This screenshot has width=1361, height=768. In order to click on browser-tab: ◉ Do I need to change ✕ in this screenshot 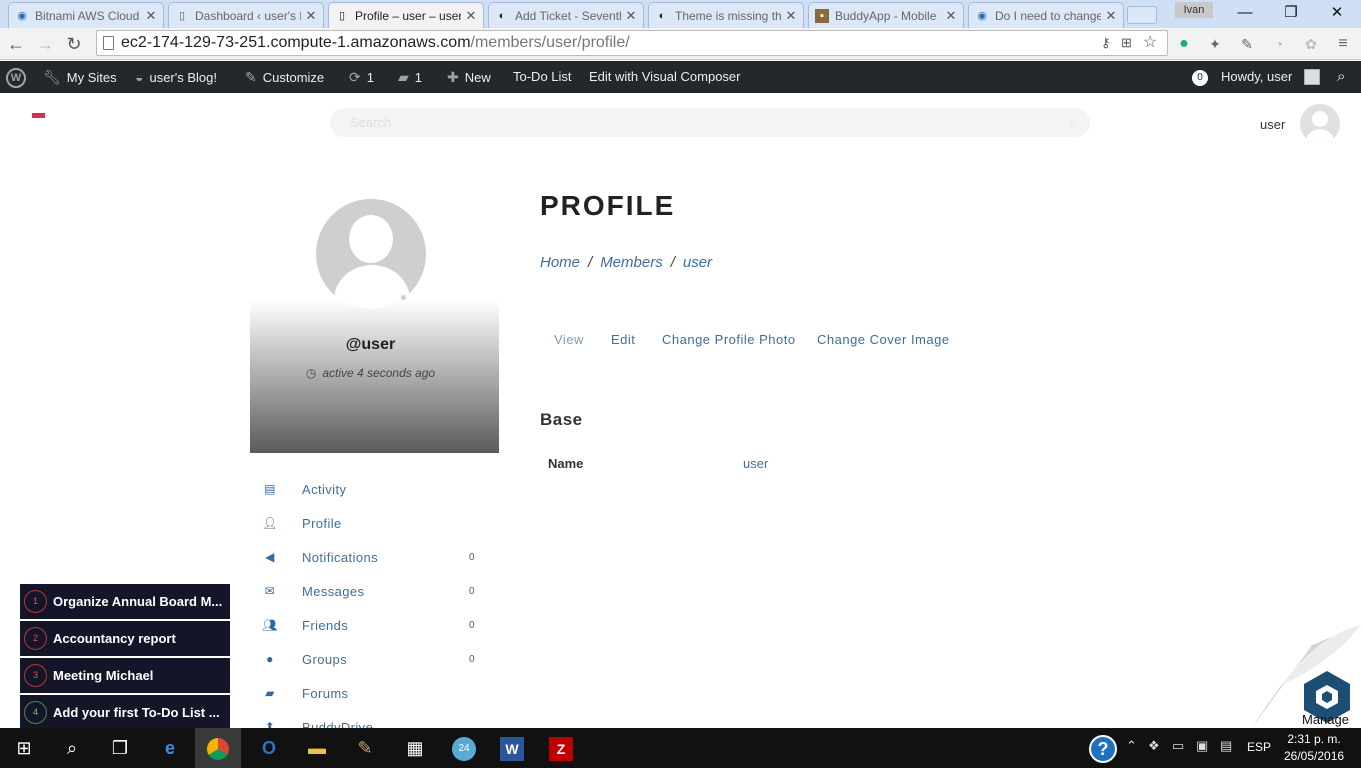, I will do `click(1046, 15)`.